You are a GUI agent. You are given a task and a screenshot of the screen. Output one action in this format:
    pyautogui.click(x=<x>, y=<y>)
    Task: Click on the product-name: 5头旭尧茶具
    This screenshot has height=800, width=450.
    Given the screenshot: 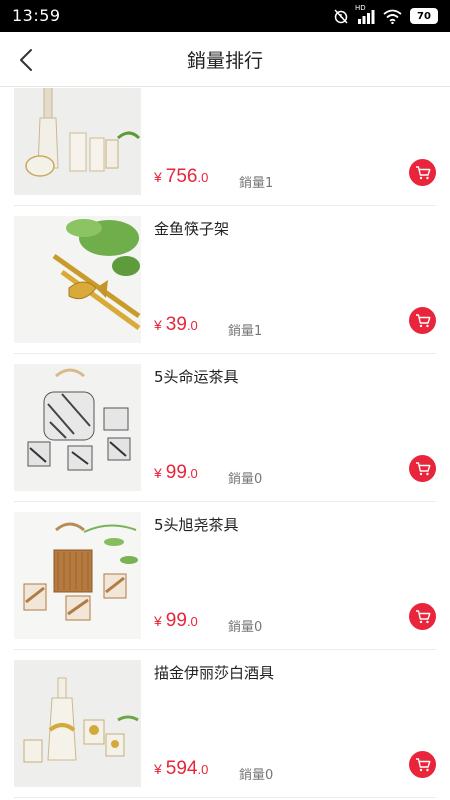 What is the action you would take?
    pyautogui.click(x=196, y=525)
    